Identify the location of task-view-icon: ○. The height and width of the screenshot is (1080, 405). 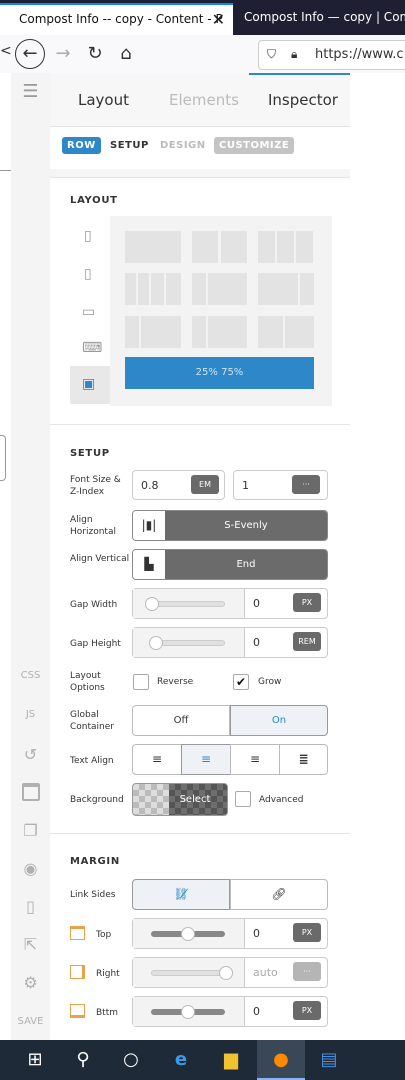
(131, 1060).